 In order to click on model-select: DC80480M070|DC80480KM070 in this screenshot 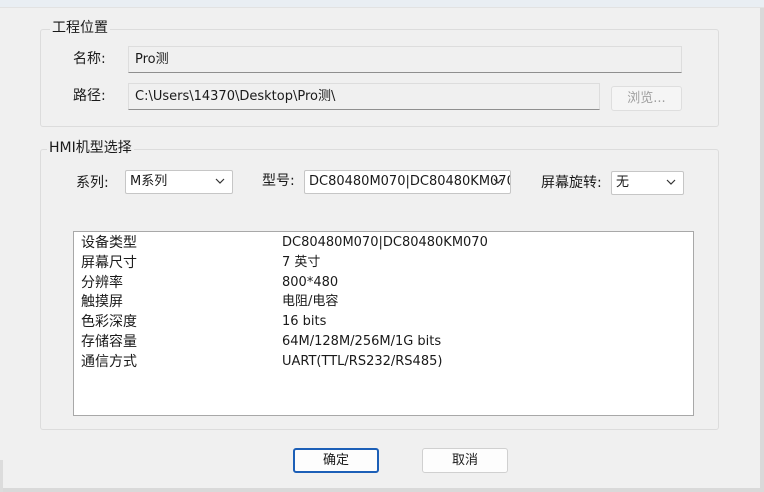, I will do `click(407, 182)`.